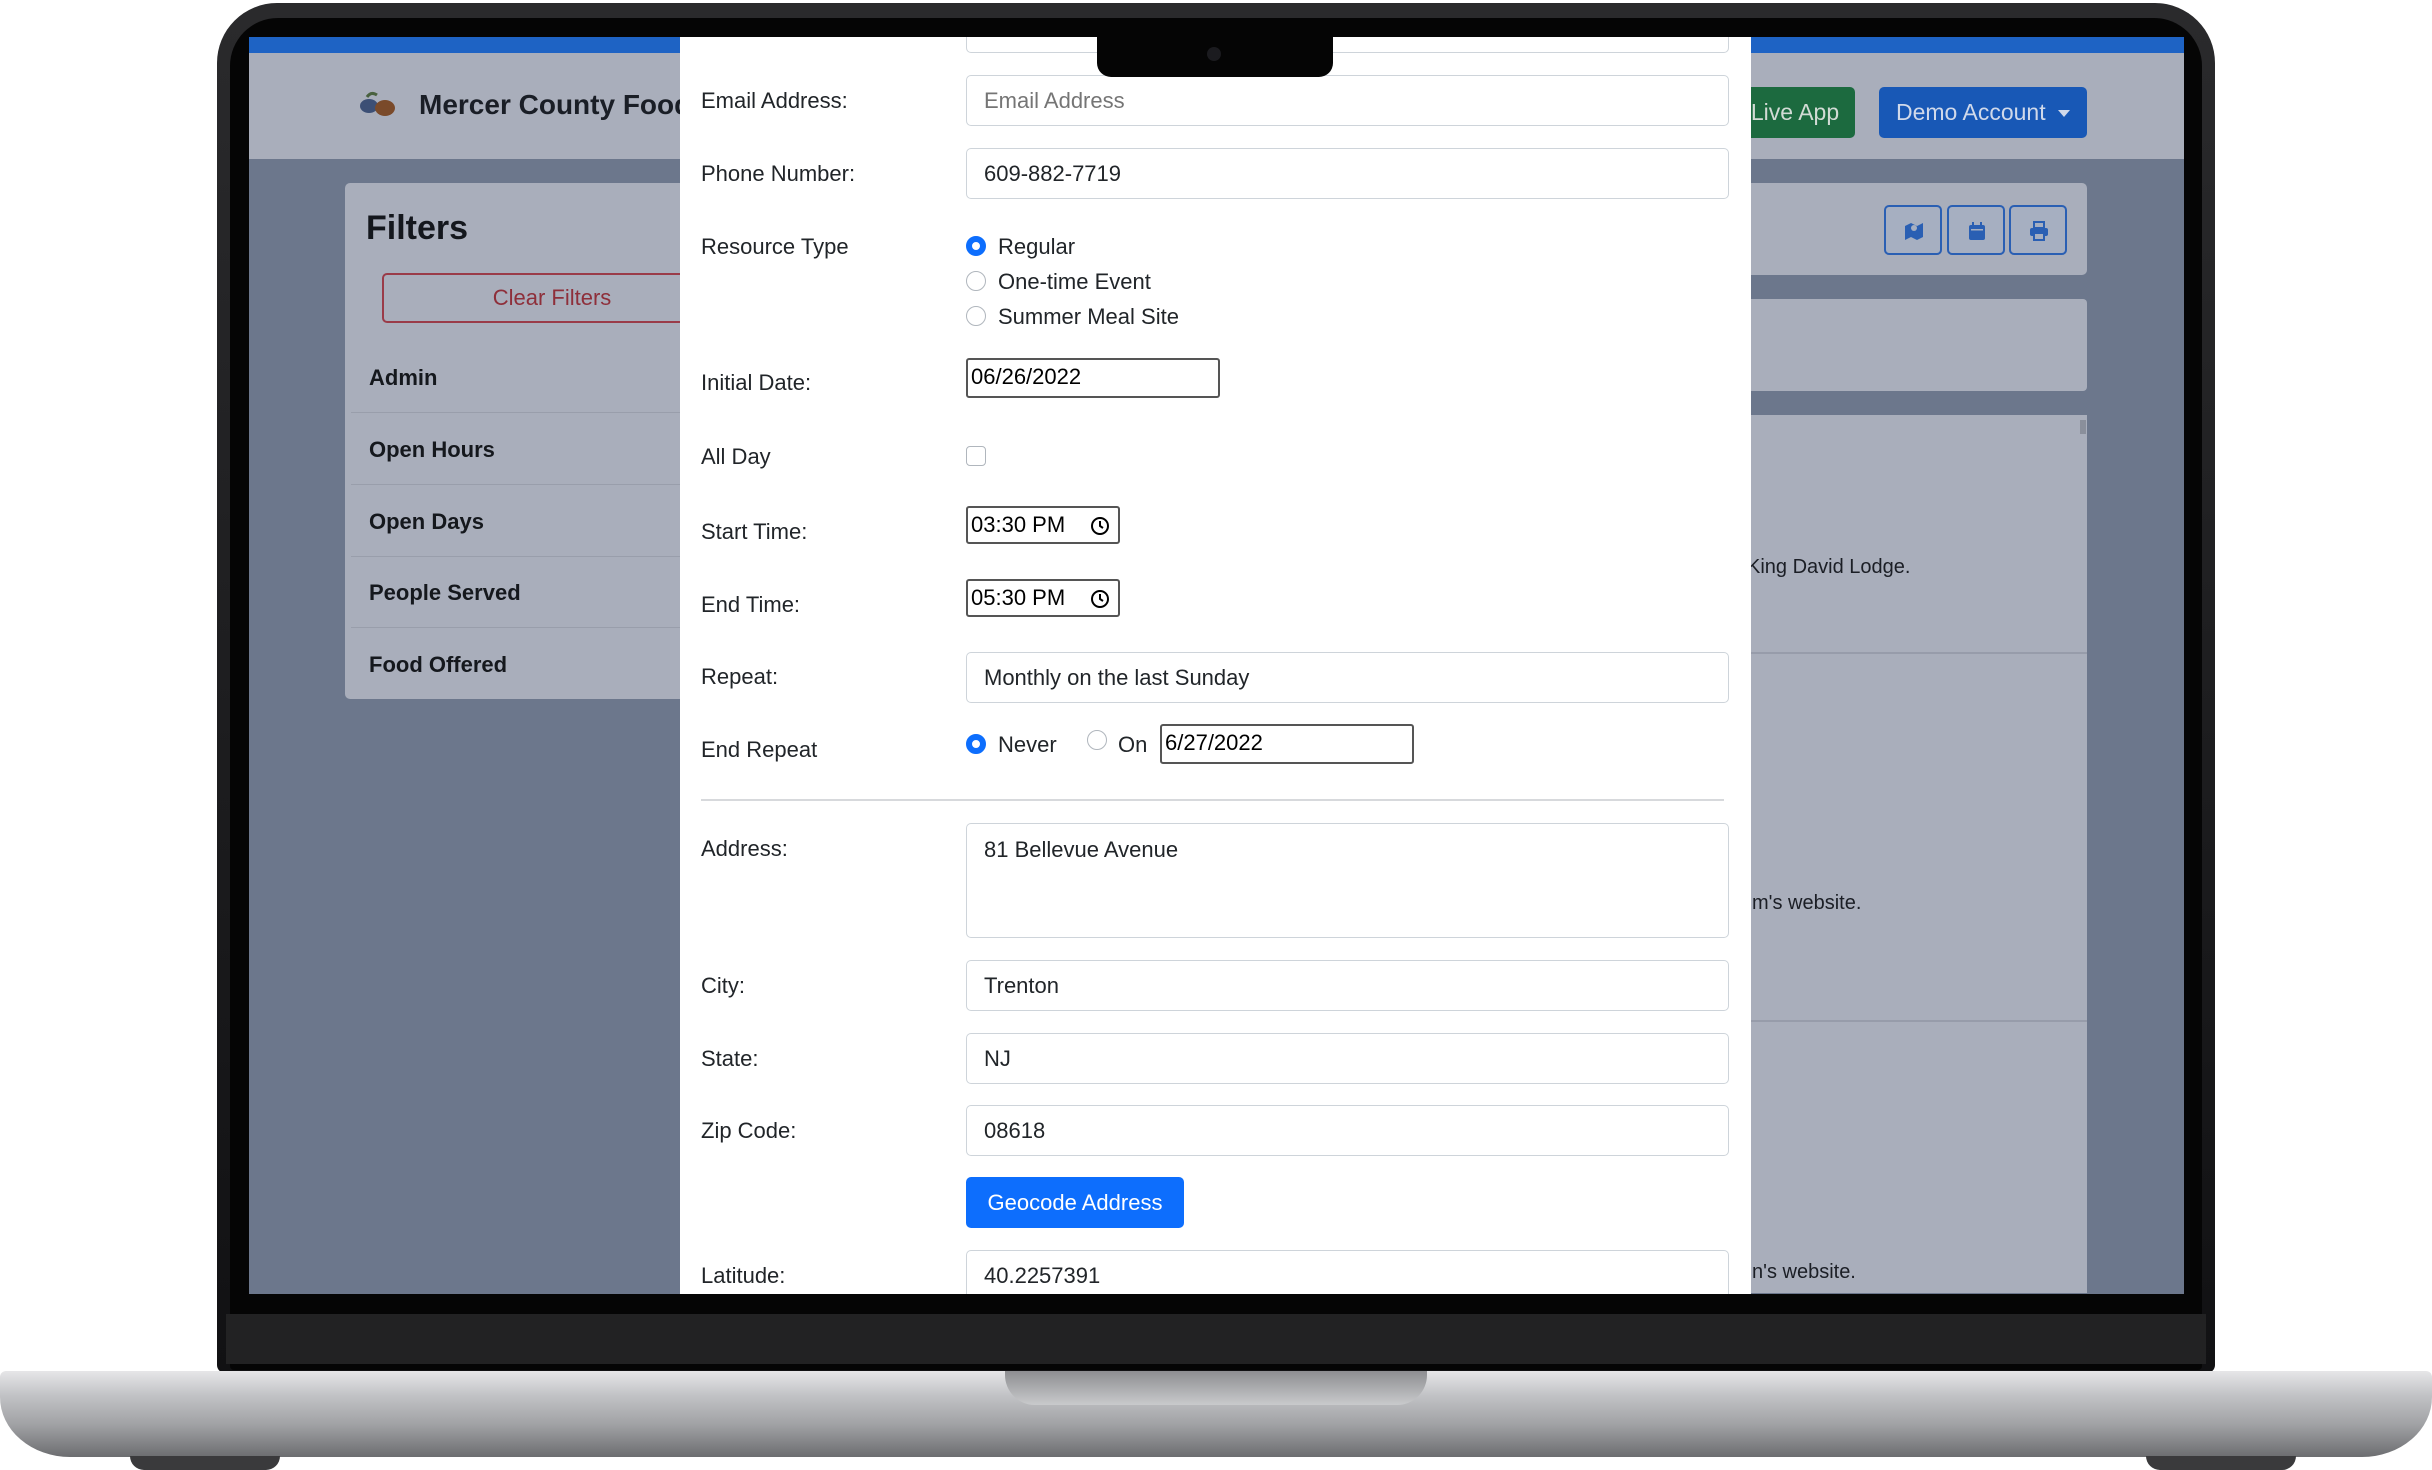 The width and height of the screenshot is (2432, 1470). Describe the element at coordinates (976, 456) in the screenshot. I see `all-day-checkbox` at that location.